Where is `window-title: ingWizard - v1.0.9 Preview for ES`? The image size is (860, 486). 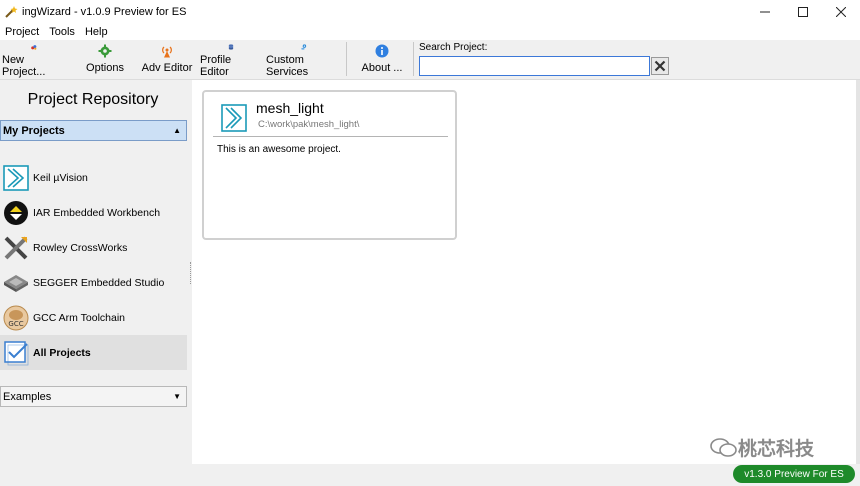 window-title: ingWizard - v1.0.9 Preview for ES is located at coordinates (104, 12).